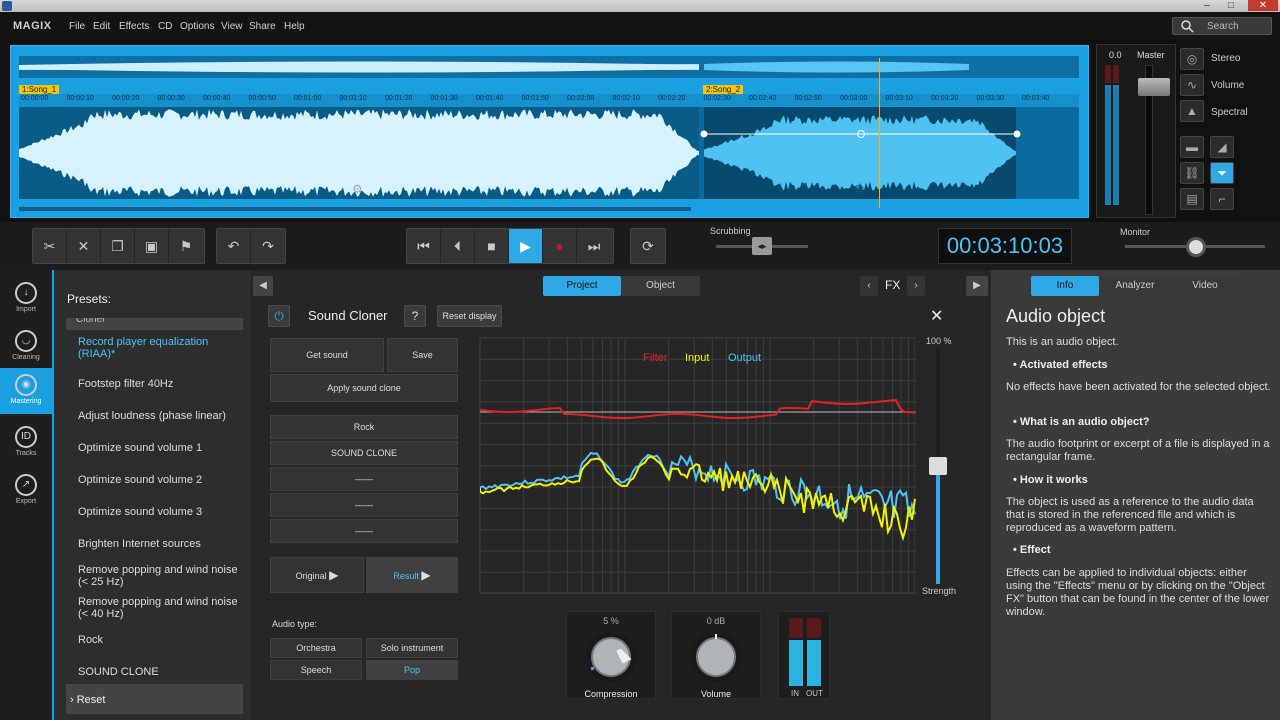 The image size is (1280, 720). What do you see at coordinates (197, 26) in the screenshot?
I see `menu-options: Options` at bounding box center [197, 26].